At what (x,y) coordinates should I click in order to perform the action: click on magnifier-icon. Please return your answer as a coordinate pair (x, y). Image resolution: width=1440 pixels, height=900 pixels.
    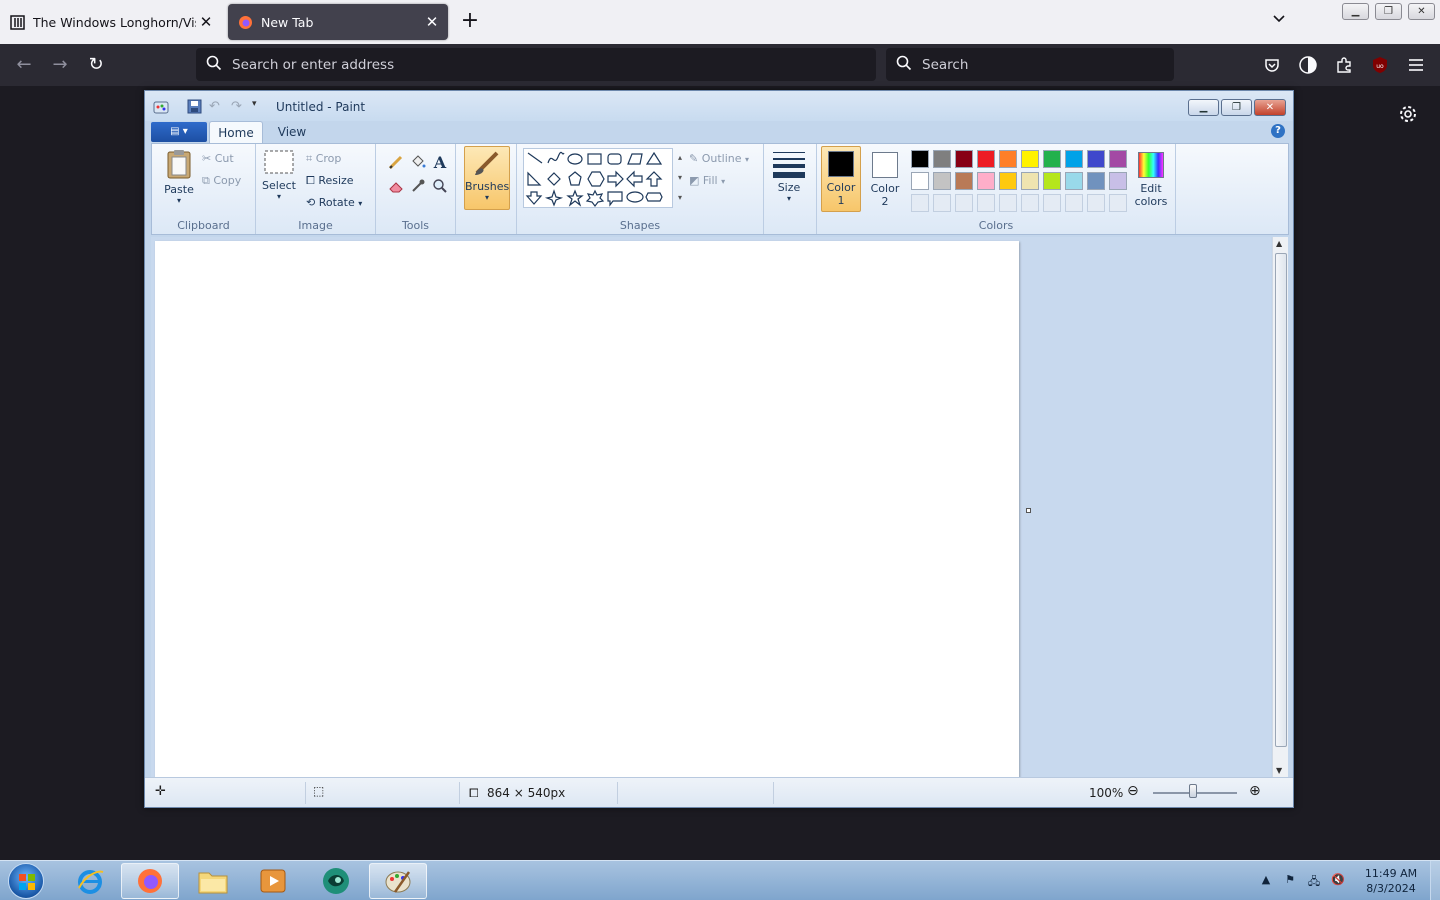
    Looking at the image, I should click on (440, 186).